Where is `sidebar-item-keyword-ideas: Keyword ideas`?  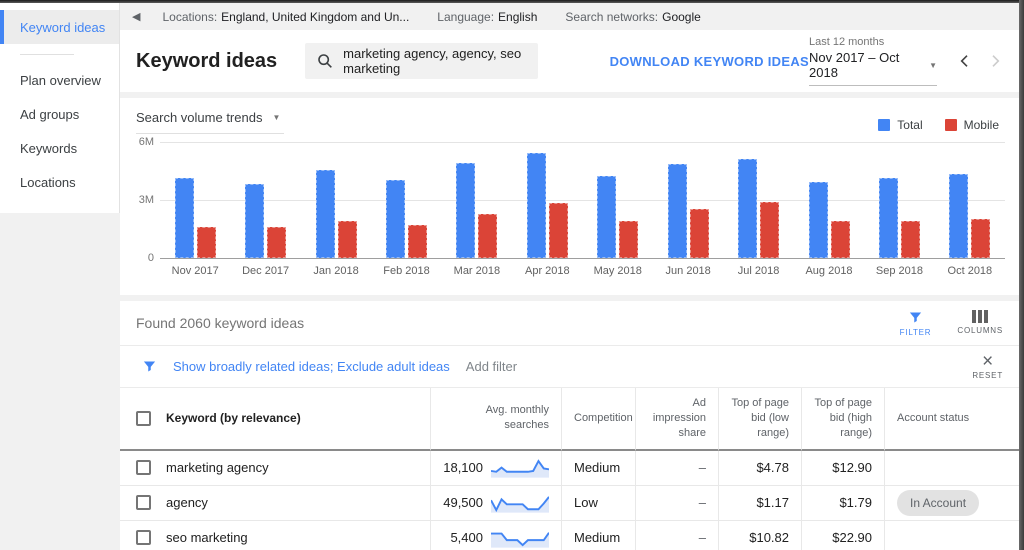 sidebar-item-keyword-ideas: Keyword ideas is located at coordinates (59, 27).